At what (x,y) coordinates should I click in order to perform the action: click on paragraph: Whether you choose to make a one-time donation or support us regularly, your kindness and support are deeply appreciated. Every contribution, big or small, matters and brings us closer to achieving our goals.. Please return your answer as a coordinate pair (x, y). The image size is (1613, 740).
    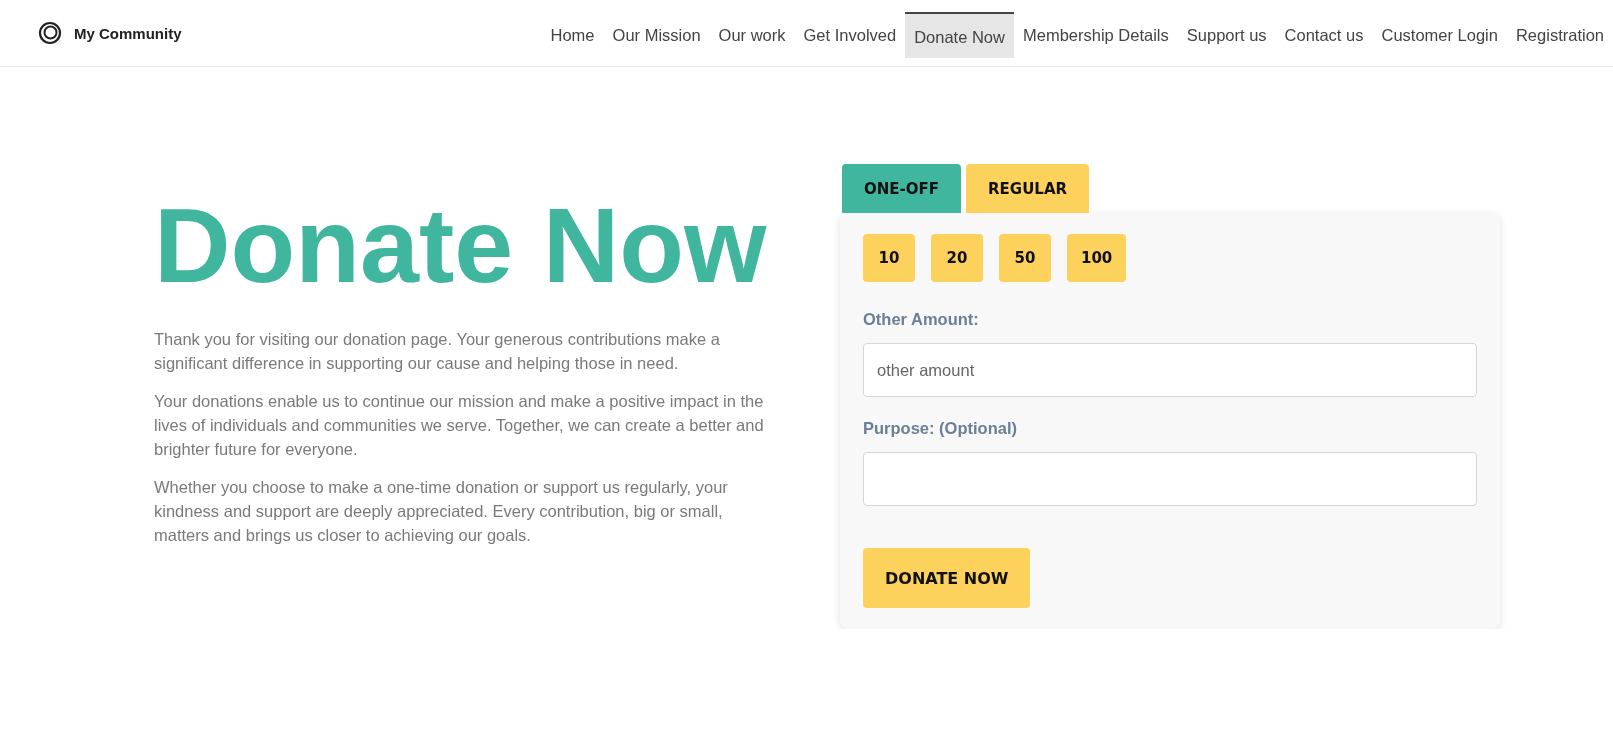
    Looking at the image, I should click on (441, 512).